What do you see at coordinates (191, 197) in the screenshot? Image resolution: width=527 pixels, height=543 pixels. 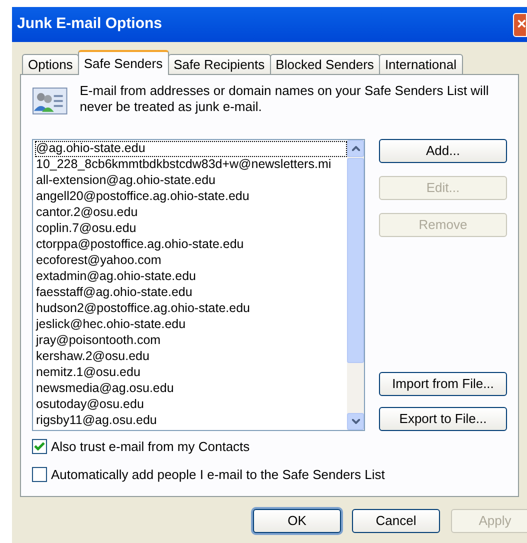 I see `list-item: angell20@postoffice.ag.ohio-state.edu` at bounding box center [191, 197].